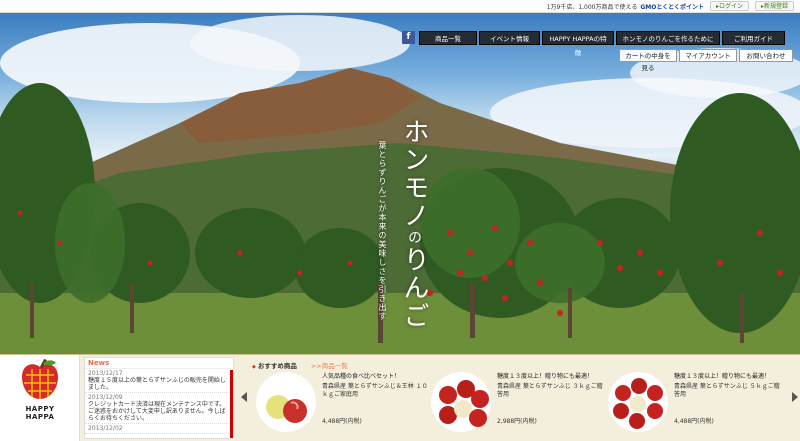 This screenshot has height=441, width=800. What do you see at coordinates (375, 390) in the screenshot?
I see `product-desc: 青森県産 葉とらずサンふじ＆王林 １０ｋｇご家庭用` at bounding box center [375, 390].